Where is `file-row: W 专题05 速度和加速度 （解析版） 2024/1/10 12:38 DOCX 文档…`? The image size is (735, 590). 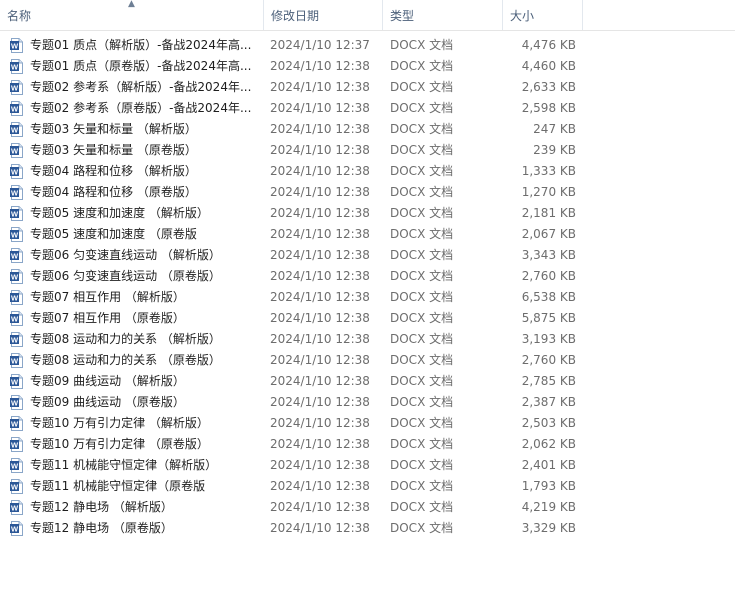 file-row: W 专题05 速度和加速度 （解析版） 2024/1/10 12:38 DOCX 文档… is located at coordinates (367, 213).